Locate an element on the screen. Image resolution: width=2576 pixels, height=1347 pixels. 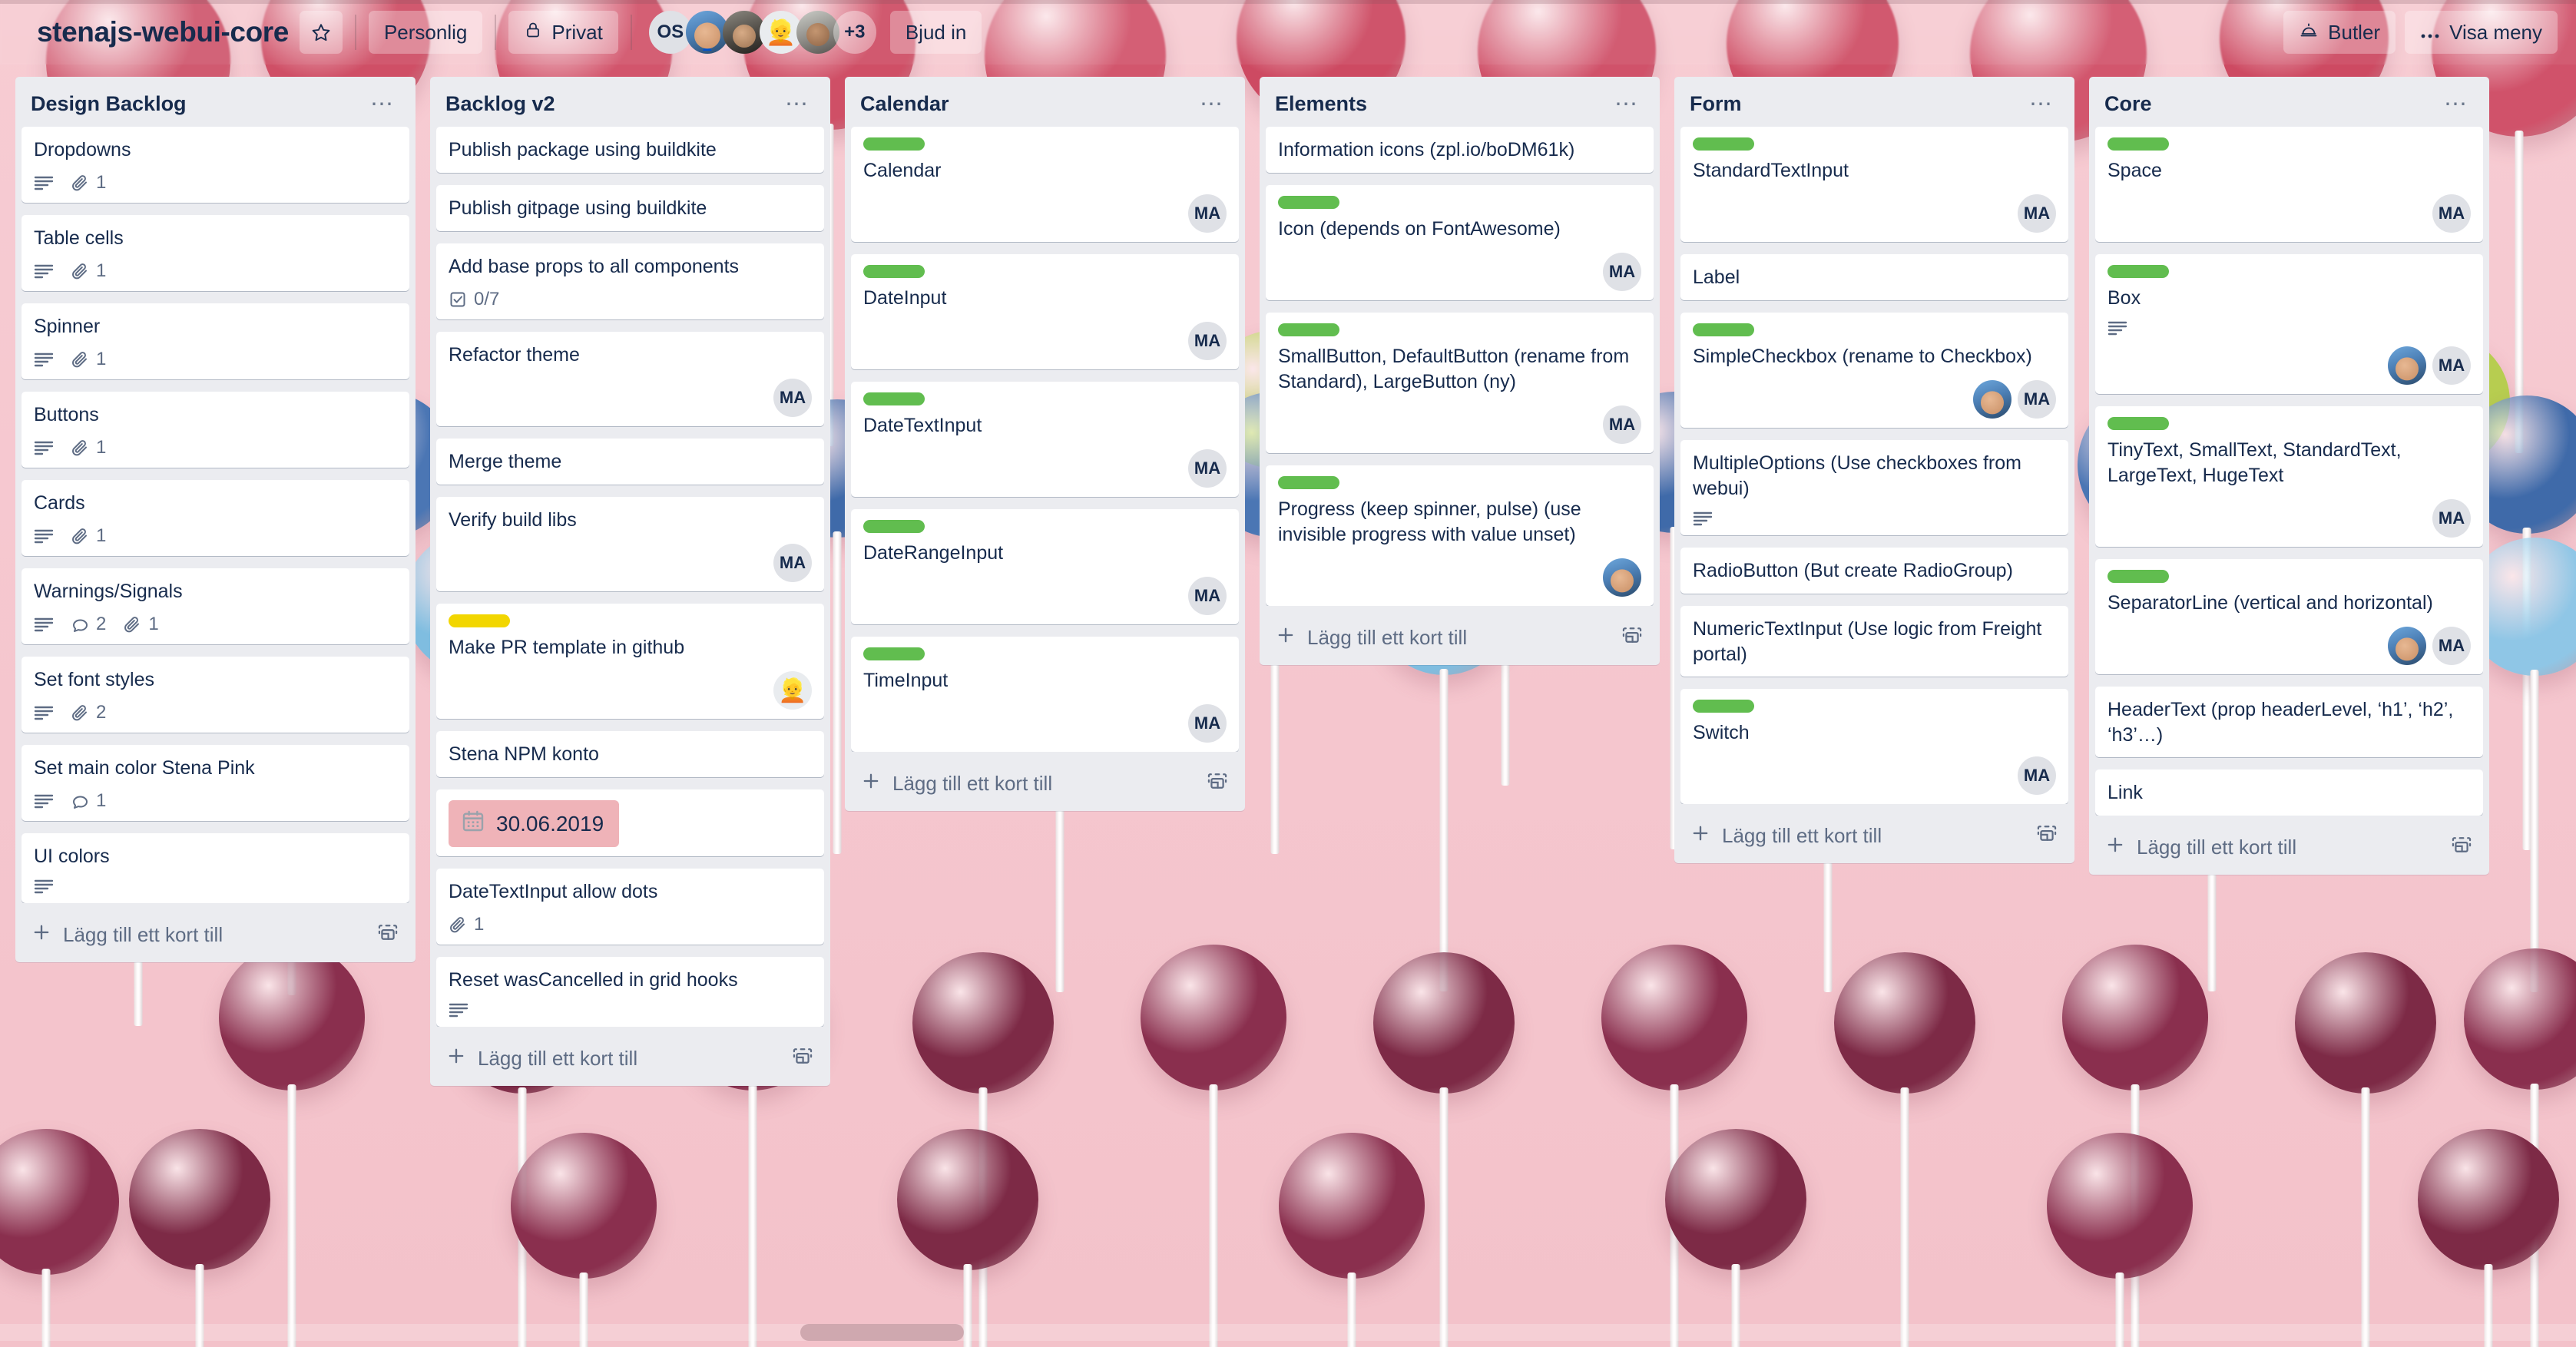
card: Information icons (zpl.io/boDM61k) is located at coordinates (1460, 150).